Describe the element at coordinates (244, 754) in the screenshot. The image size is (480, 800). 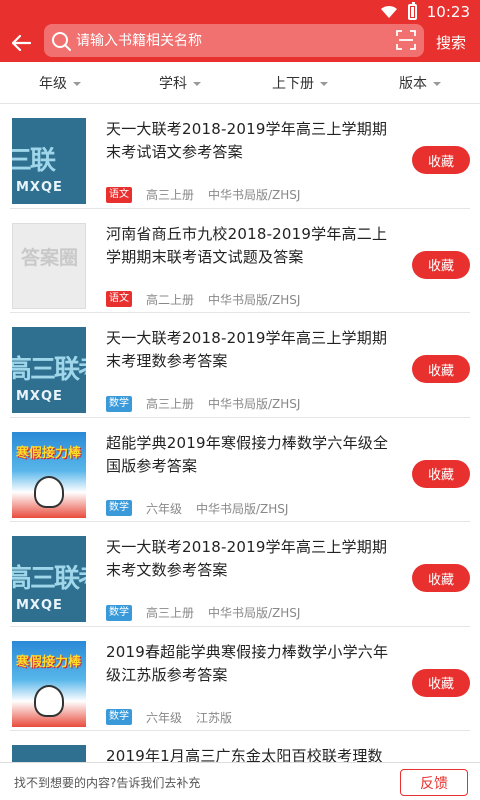
I see `book-title: 2019年1月高三广东金太阳百校联考理数` at that location.